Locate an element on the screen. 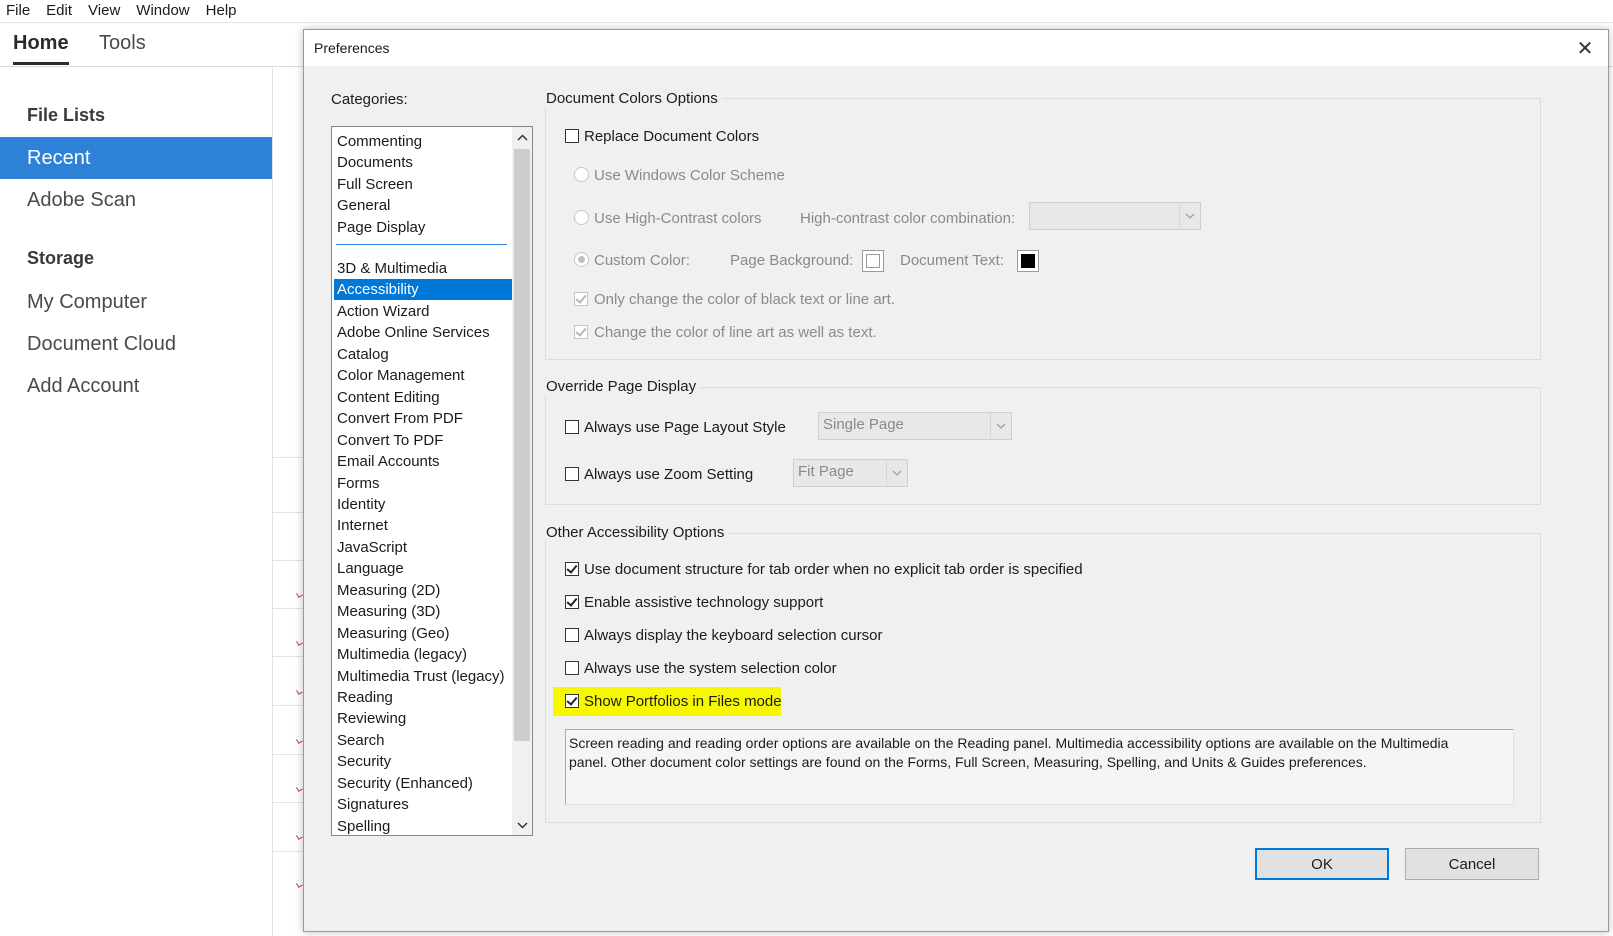 This screenshot has height=936, width=1613. cancel-button: Cancel is located at coordinates (1472, 864).